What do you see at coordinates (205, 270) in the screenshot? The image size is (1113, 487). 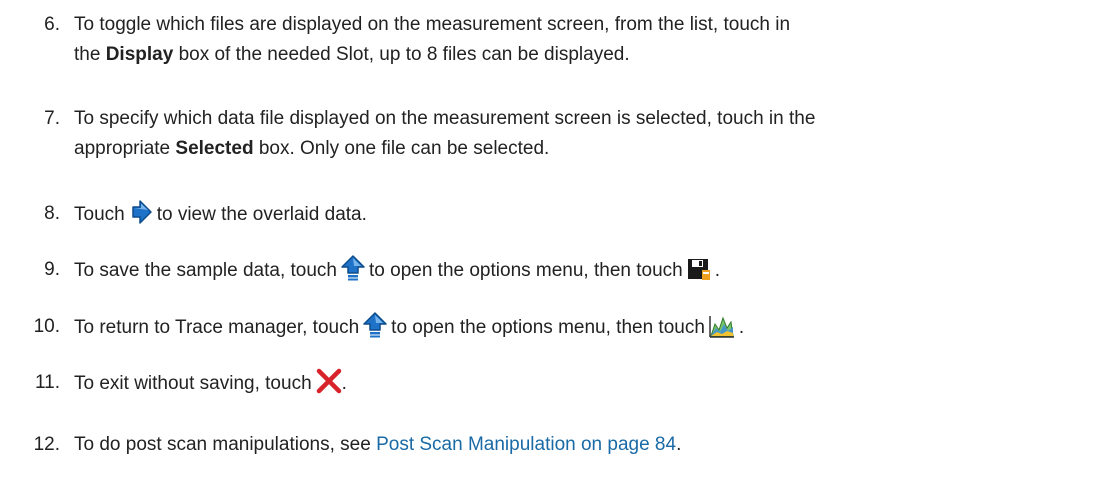 I see `step-text-pre: To save the sample data, touch` at bounding box center [205, 270].